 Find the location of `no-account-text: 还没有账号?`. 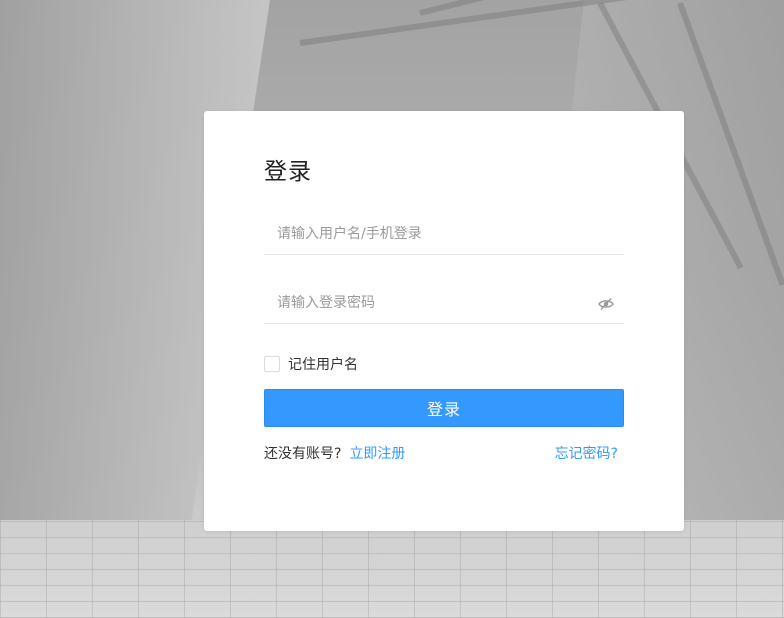

no-account-text: 还没有账号? is located at coordinates (303, 454).